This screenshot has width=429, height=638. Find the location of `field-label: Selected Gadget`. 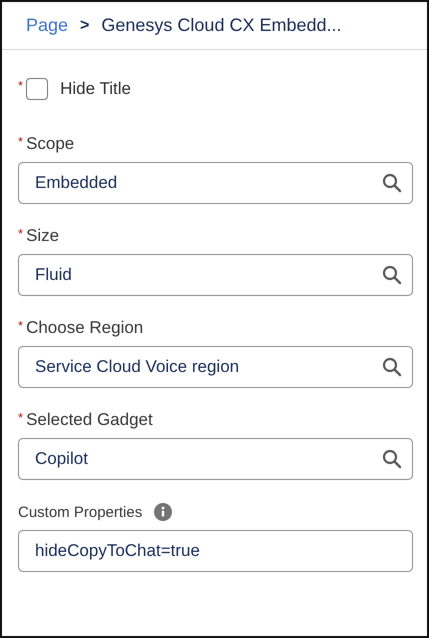

field-label: Selected Gadget is located at coordinates (89, 420).